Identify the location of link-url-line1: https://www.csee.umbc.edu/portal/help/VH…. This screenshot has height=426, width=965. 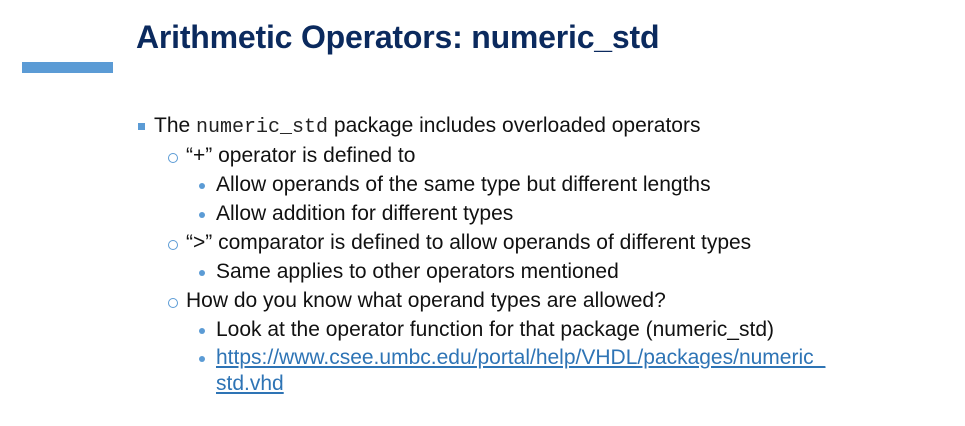
(520, 357).